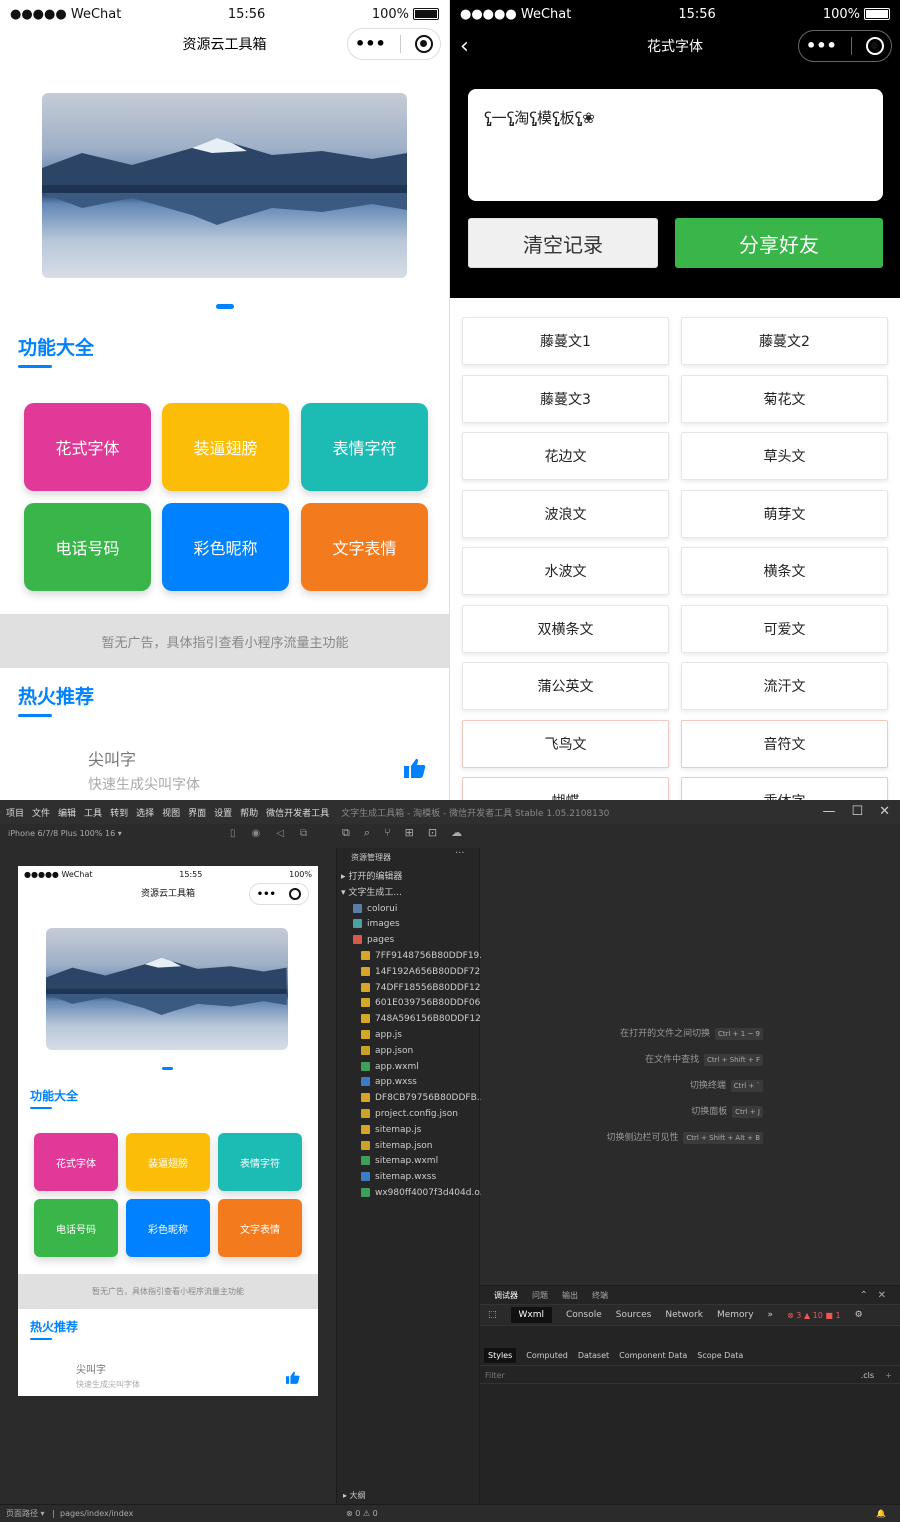 The height and width of the screenshot is (1522, 900). What do you see at coordinates (409, 940) in the screenshot?
I see `file-item: pages` at bounding box center [409, 940].